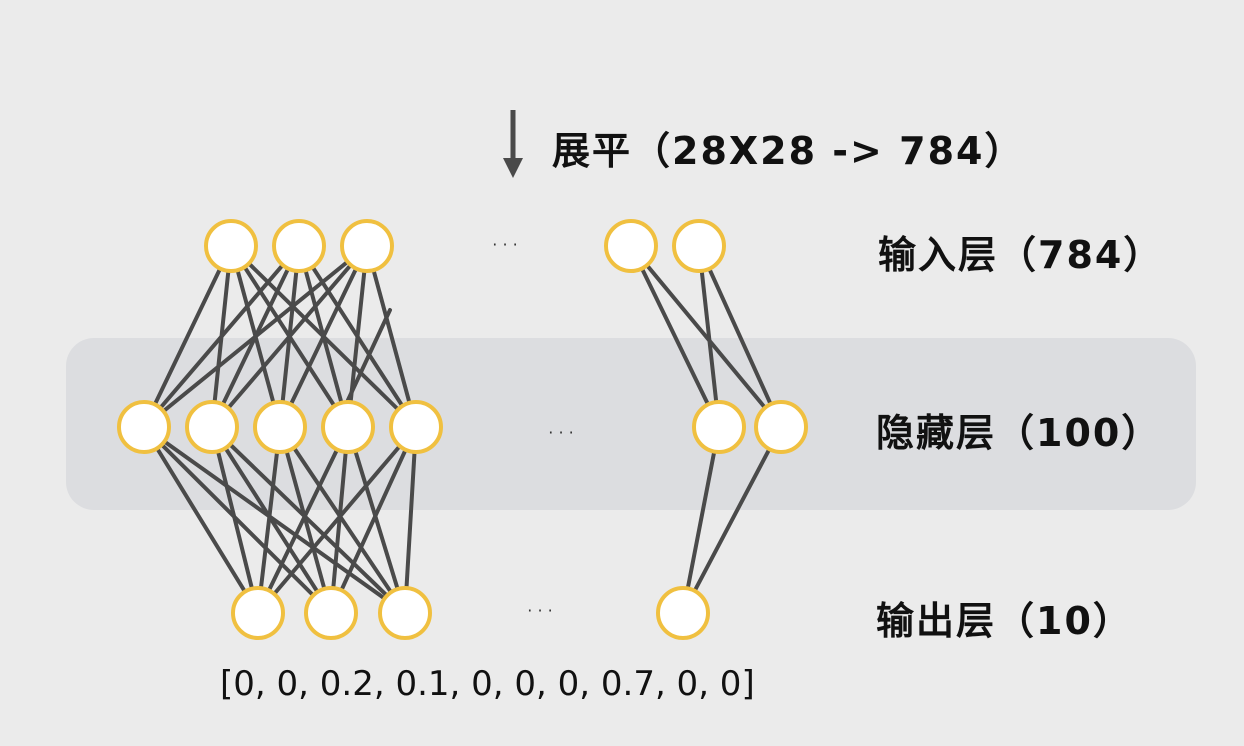 The image size is (1244, 746). I want to click on input-ellipsis: · · ·, so click(504, 244).